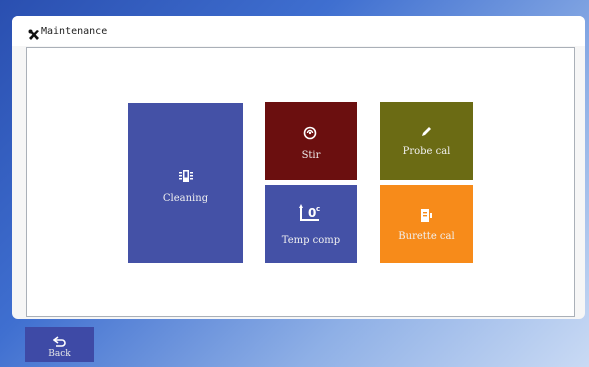 This screenshot has width=589, height=367. I want to click on back-label: Back, so click(59, 354).